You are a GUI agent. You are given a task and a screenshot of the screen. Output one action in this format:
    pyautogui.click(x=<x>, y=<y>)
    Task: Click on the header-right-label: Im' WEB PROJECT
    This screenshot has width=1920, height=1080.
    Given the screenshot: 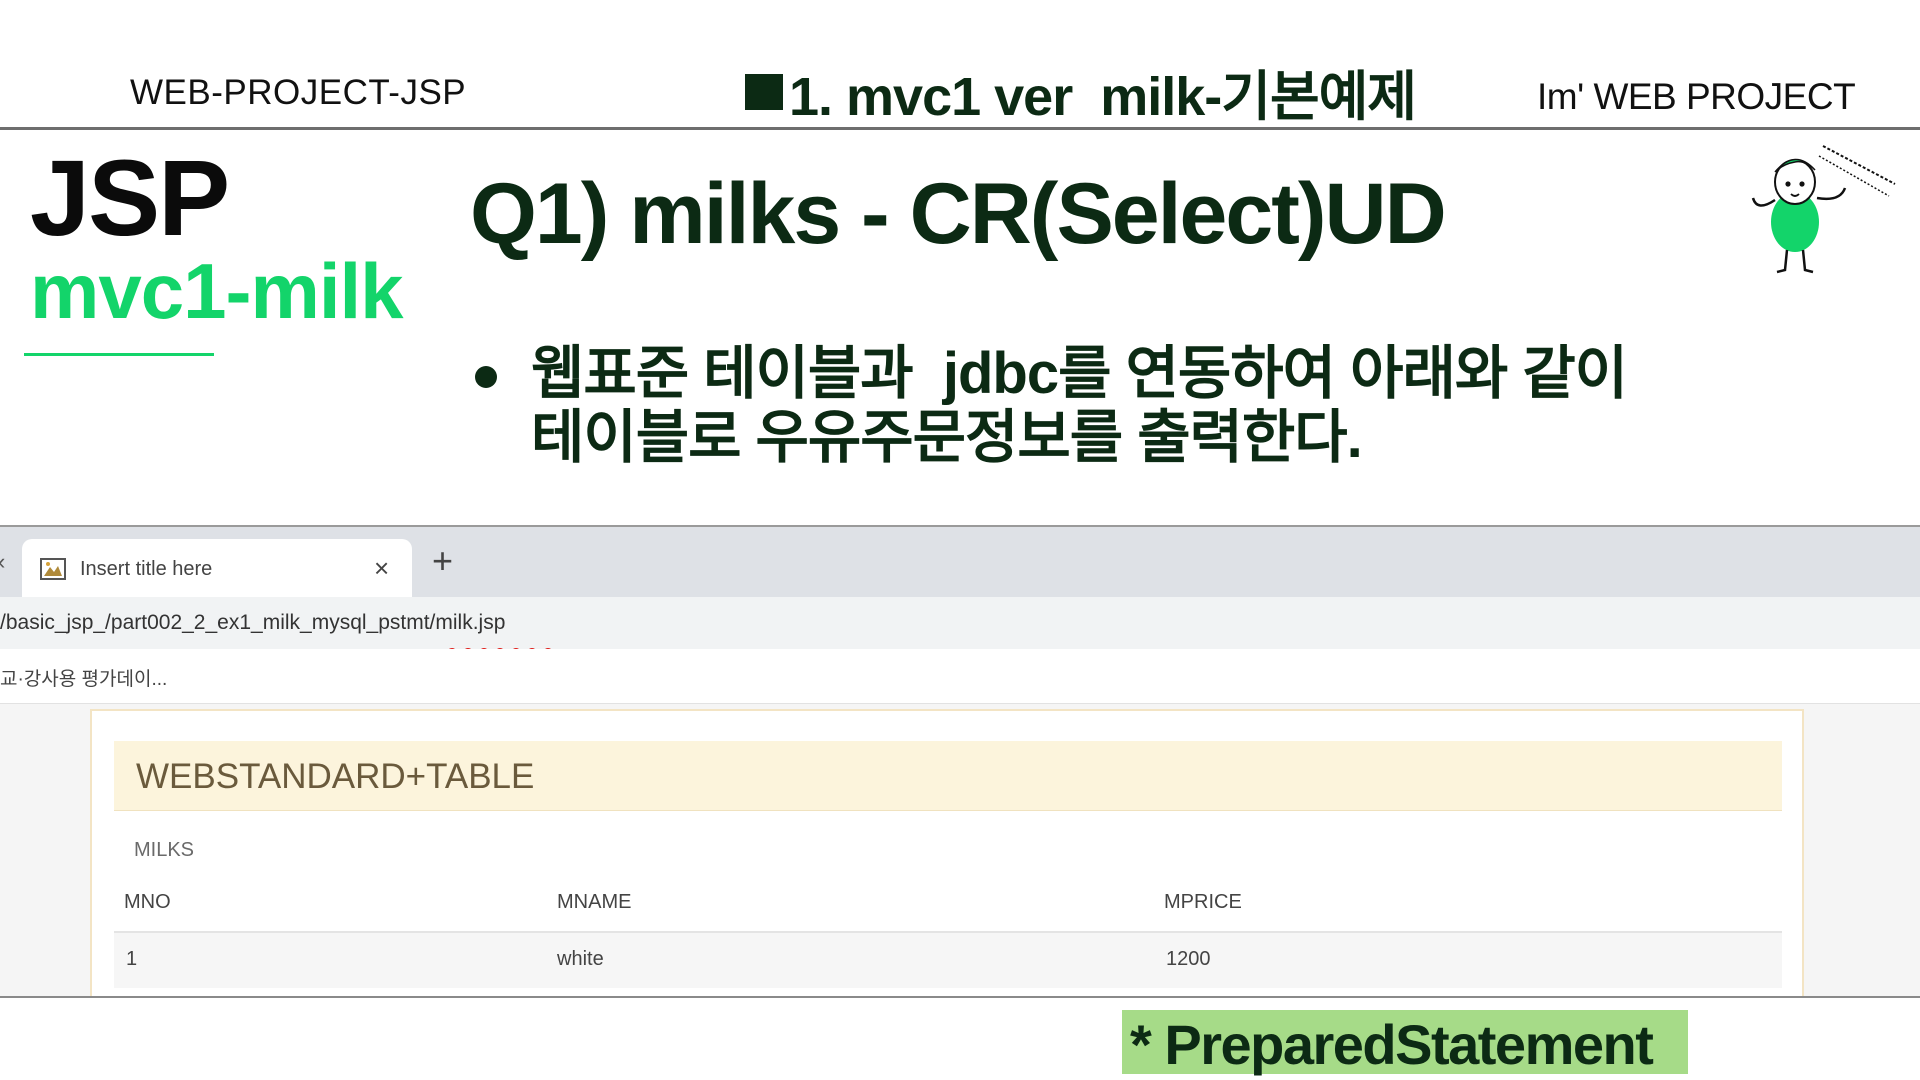 What is the action you would take?
    pyautogui.click(x=1696, y=96)
    